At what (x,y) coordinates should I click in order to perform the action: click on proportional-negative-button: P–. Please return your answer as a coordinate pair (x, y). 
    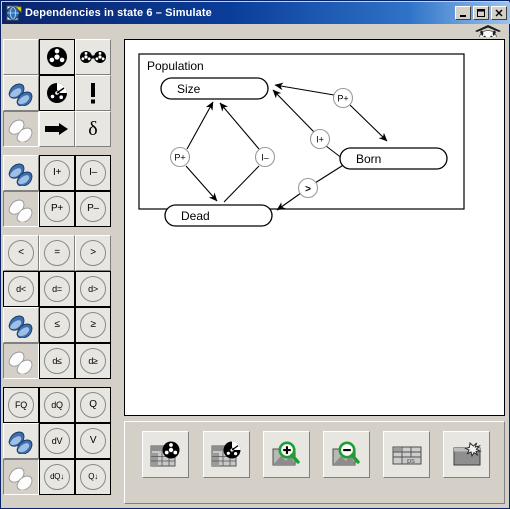
    Looking at the image, I should click on (93, 209).